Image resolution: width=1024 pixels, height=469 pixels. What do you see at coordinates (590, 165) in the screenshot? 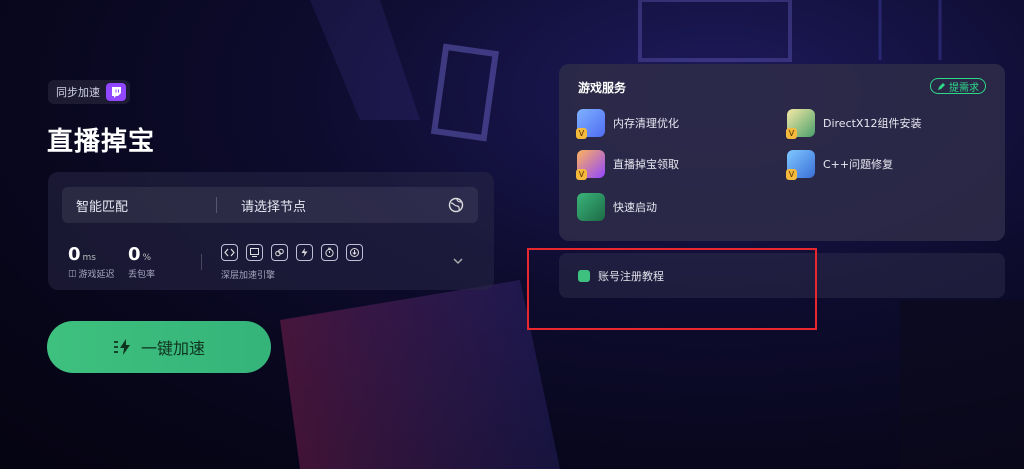
I see `stream-drops-icon: V` at bounding box center [590, 165].